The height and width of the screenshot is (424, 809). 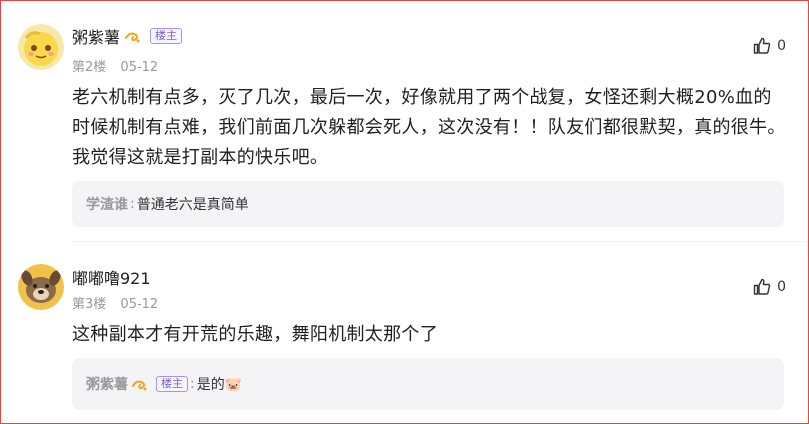 I want to click on floor-number: 第3楼, so click(x=89, y=304).